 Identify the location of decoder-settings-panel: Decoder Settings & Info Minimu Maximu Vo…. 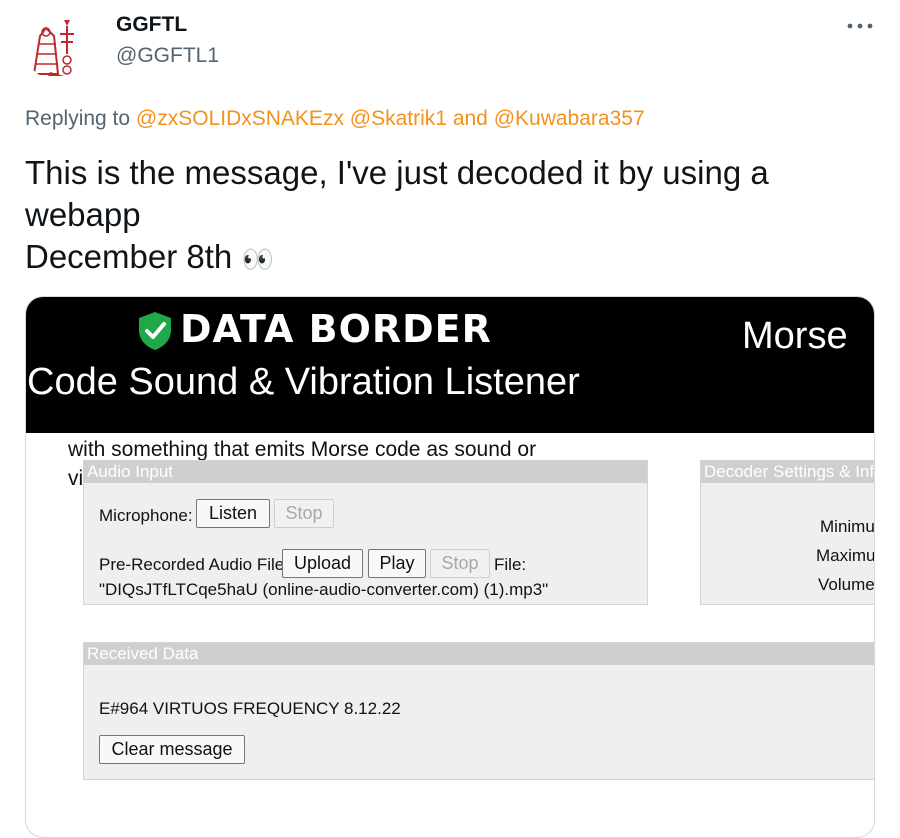
(787, 532).